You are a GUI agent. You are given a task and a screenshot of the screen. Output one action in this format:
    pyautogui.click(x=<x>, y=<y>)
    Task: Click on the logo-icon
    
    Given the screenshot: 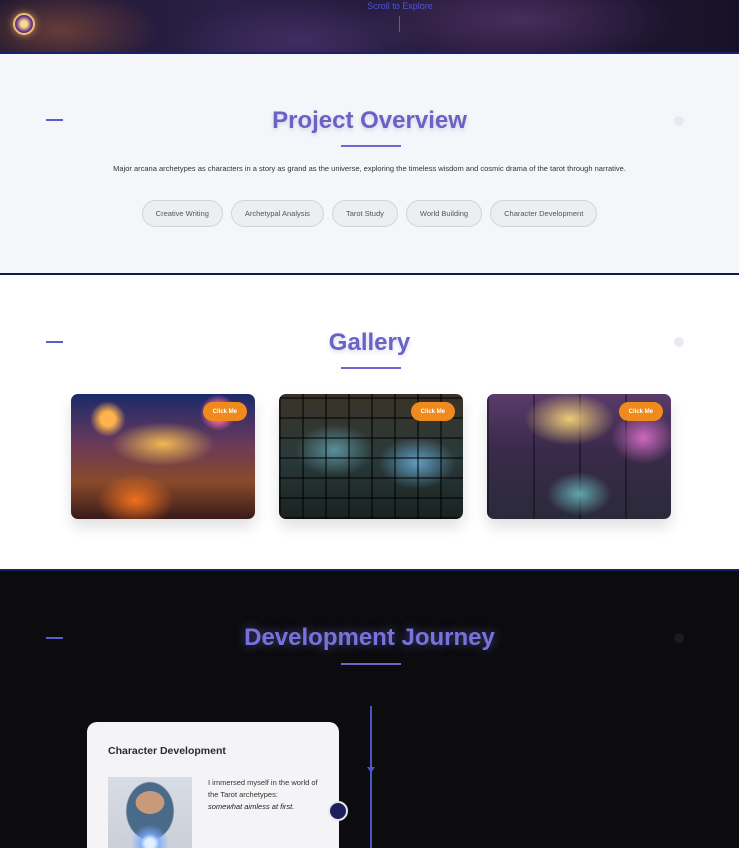 What is the action you would take?
    pyautogui.click(x=24, y=24)
    